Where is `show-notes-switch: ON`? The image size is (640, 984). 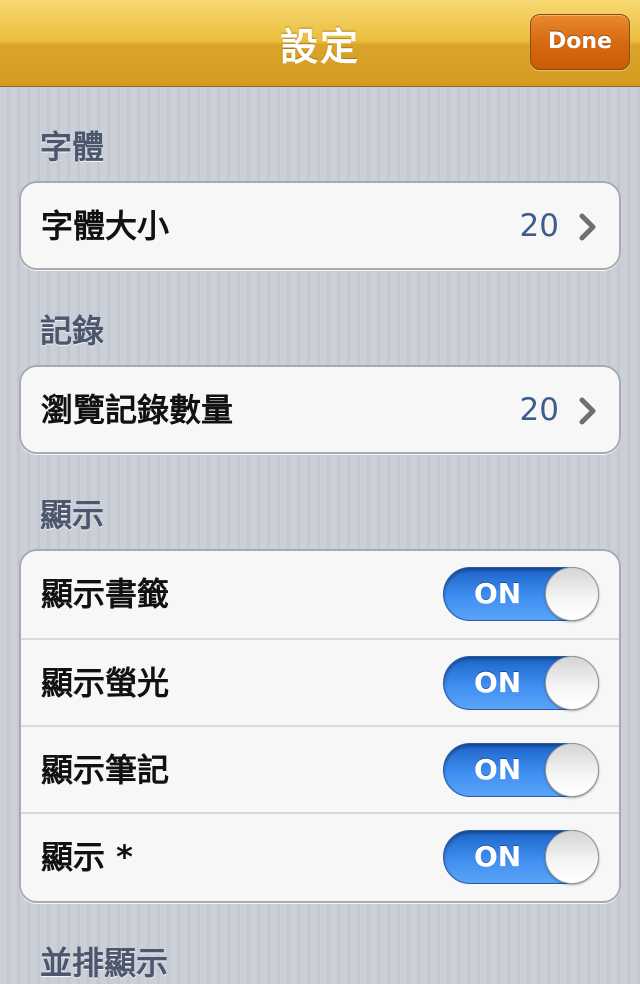
show-notes-switch: ON is located at coordinates (521, 770).